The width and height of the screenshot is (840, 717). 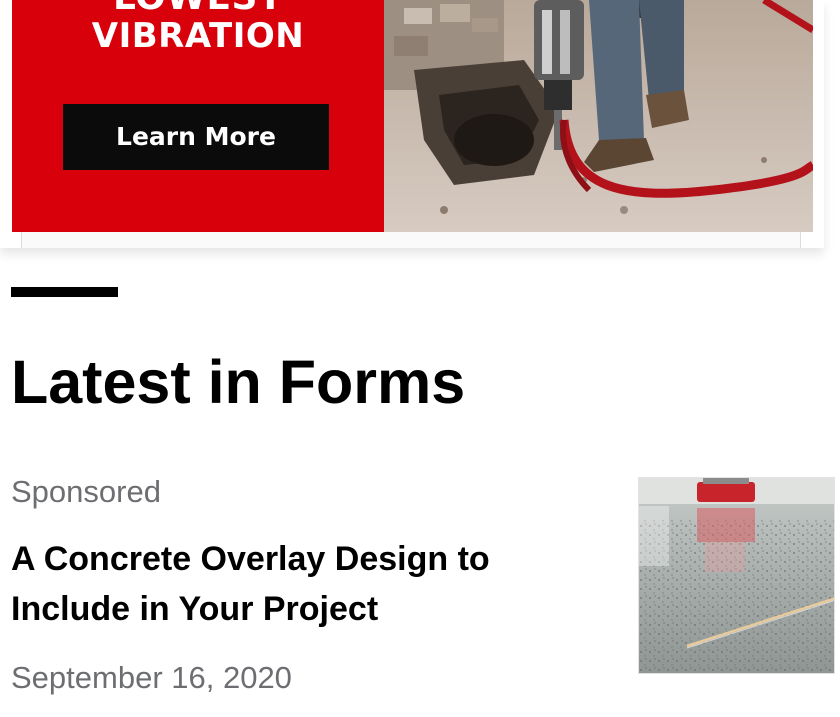 I want to click on article-date: September 16, 2020, so click(x=151, y=677).